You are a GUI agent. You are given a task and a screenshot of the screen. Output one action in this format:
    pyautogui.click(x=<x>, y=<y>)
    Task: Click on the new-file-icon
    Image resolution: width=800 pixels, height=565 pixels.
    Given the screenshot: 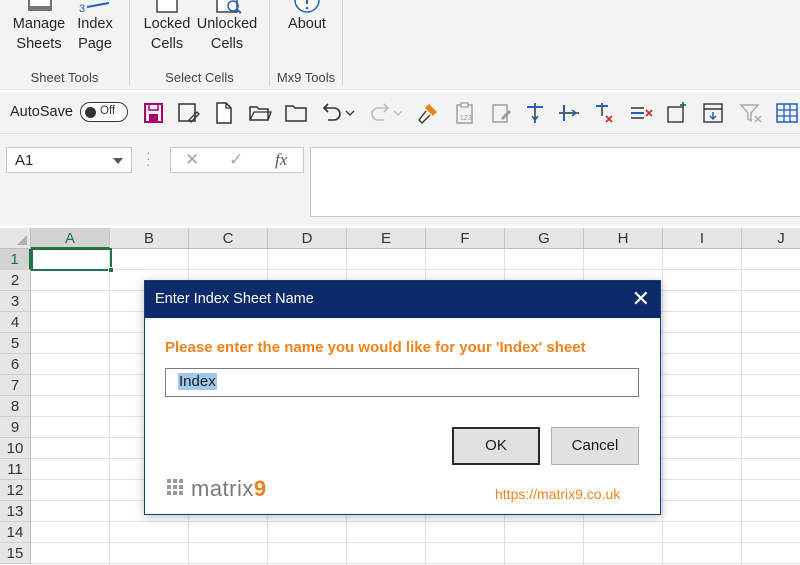 What is the action you would take?
    pyautogui.click(x=224, y=113)
    